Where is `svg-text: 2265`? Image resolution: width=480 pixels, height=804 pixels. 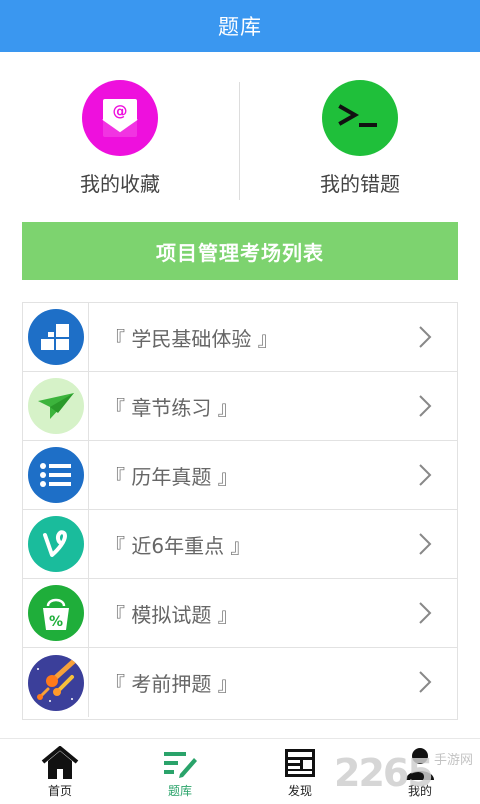 svg-text: 2265 is located at coordinates (383, 773).